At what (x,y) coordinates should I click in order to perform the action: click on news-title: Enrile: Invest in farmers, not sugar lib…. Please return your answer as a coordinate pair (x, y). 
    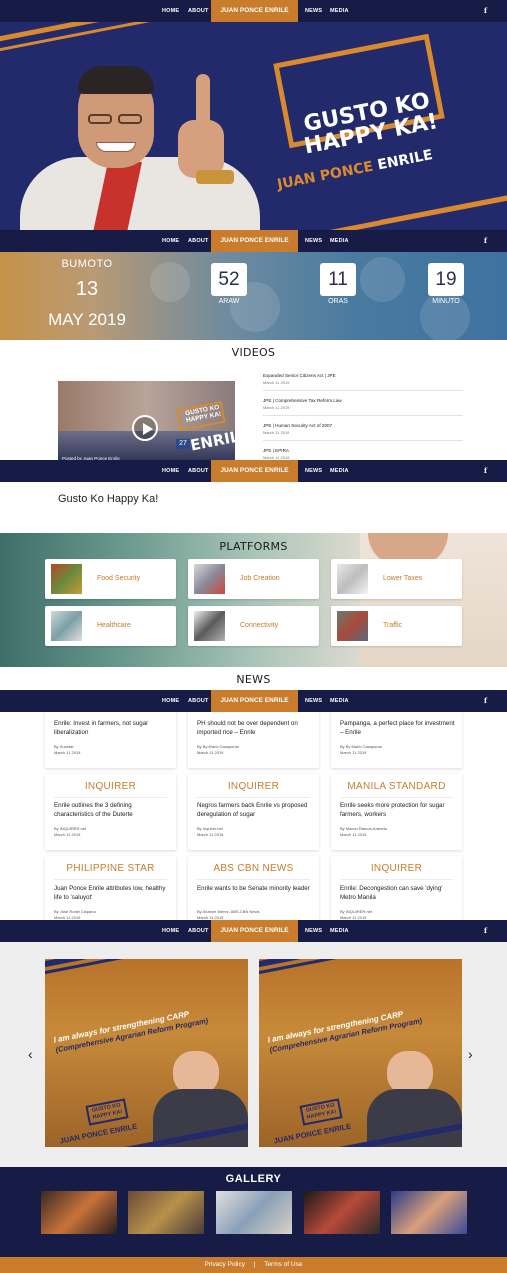
    Looking at the image, I should click on (101, 728).